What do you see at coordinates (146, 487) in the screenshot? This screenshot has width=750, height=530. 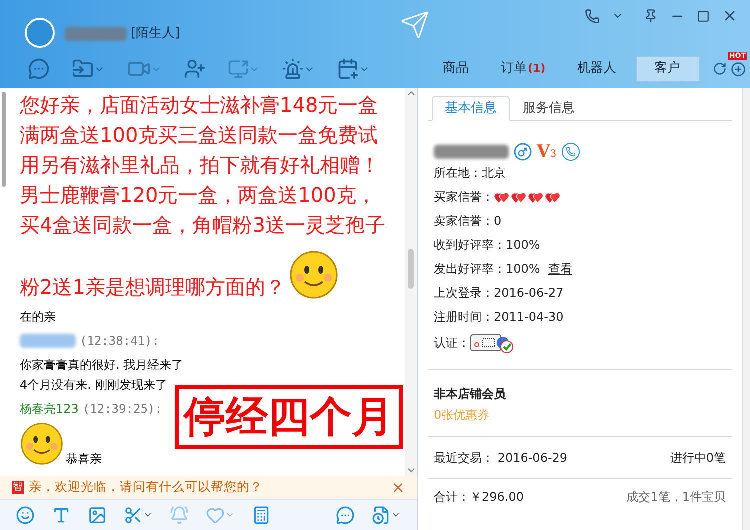 I see `notice-text: 亲，欢迎光临，请问有什么可以帮您的？` at bounding box center [146, 487].